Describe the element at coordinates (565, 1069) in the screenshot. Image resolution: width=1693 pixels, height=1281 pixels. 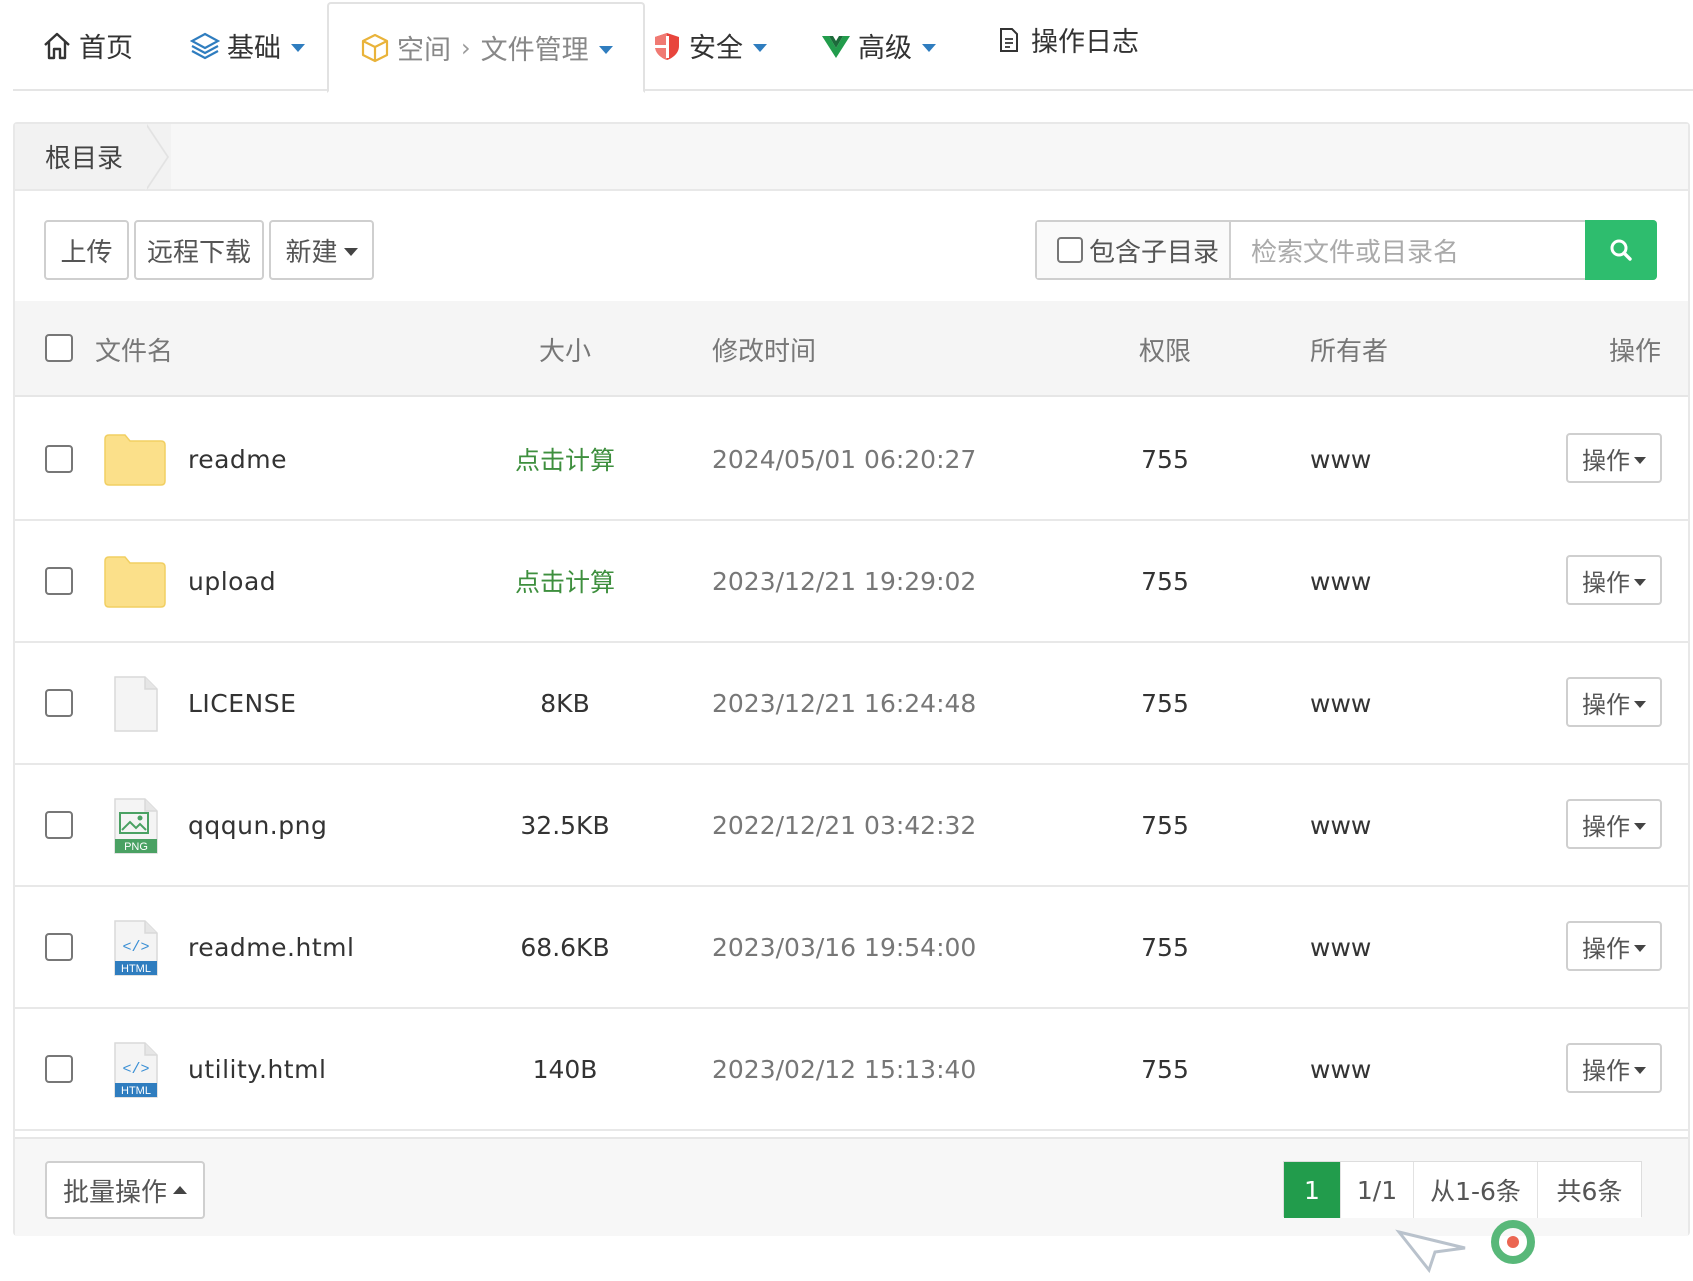
I see `file-size: 140B` at that location.